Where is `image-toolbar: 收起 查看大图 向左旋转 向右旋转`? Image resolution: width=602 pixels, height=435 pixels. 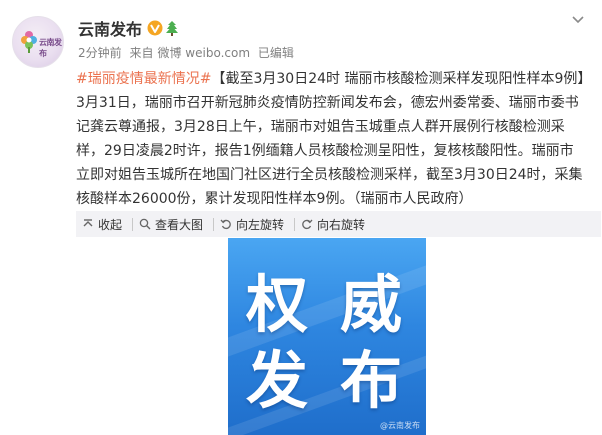 image-toolbar: 收起 查看大图 向左旋转 向右旋转 is located at coordinates (338, 224).